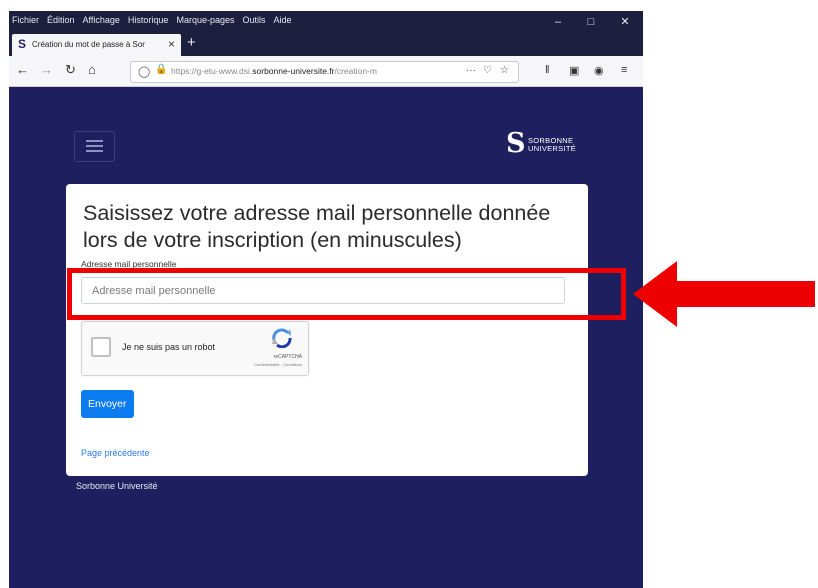 The width and height of the screenshot is (818, 588). What do you see at coordinates (70, 70) in the screenshot?
I see `reload-icon: ↻` at bounding box center [70, 70].